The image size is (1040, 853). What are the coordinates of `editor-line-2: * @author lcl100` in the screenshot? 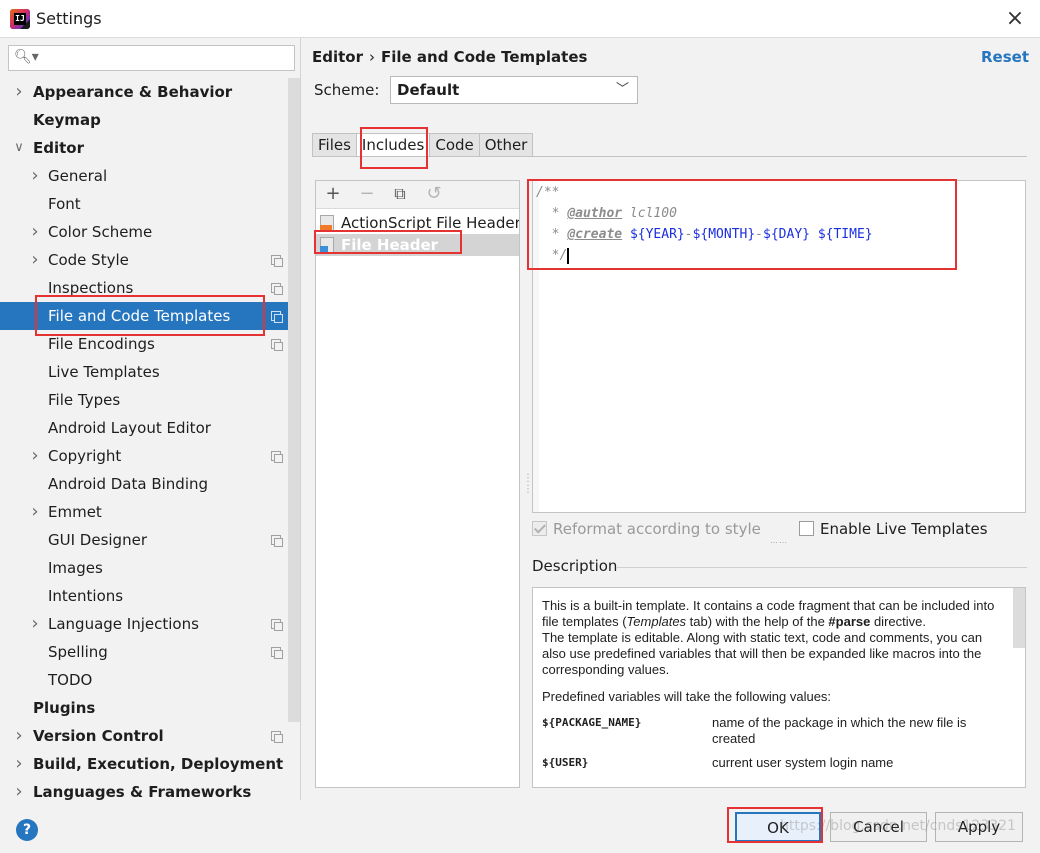 It's located at (606, 213).